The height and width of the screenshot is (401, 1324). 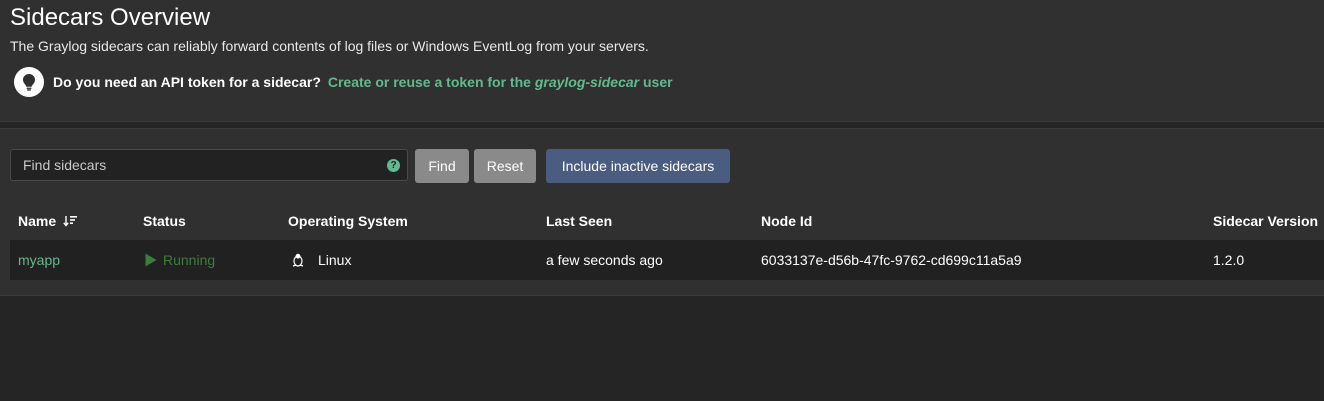 I want to click on hint-question: Do you need an API token for a sidecar?, so click(x=187, y=82).